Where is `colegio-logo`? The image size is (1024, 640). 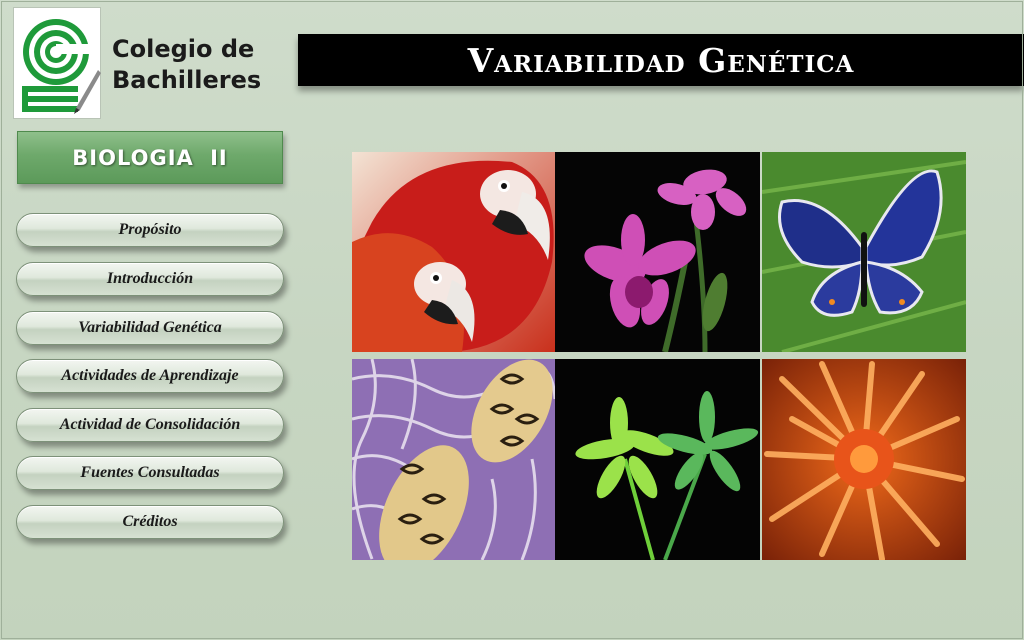 colegio-logo is located at coordinates (57, 63).